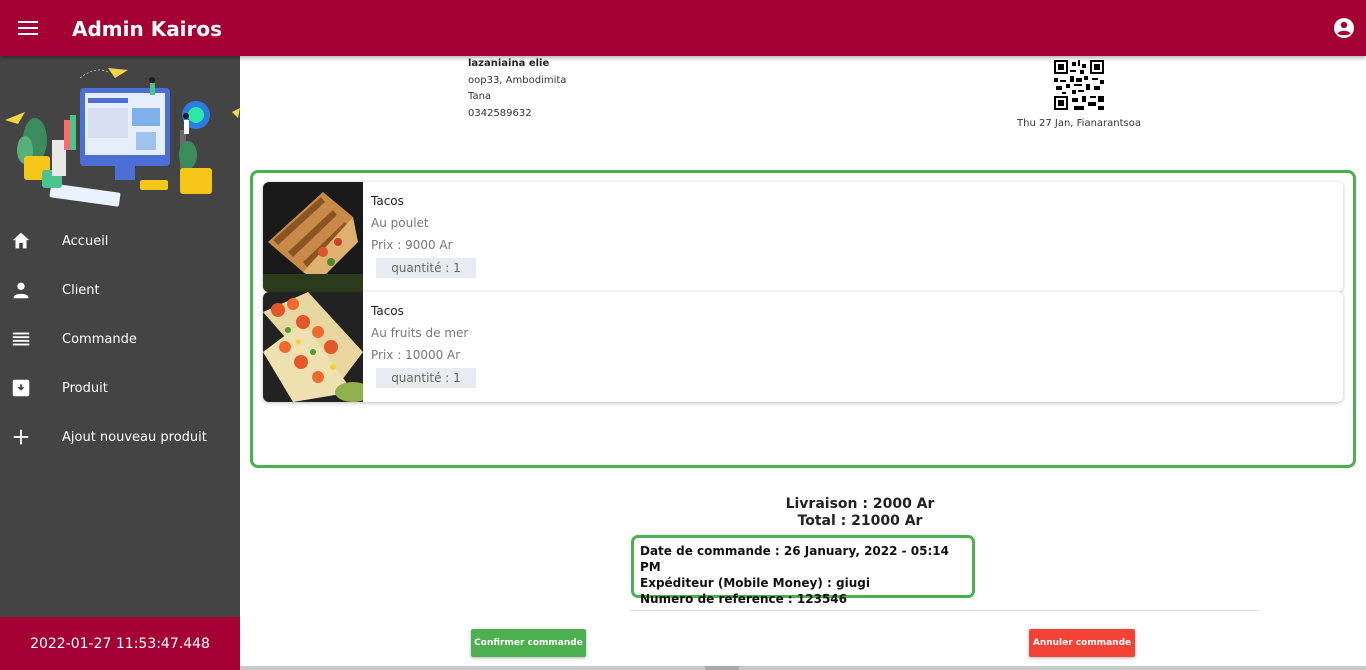 The image size is (1366, 670). Describe the element at coordinates (21, 290) in the screenshot. I see `person-icon` at that location.